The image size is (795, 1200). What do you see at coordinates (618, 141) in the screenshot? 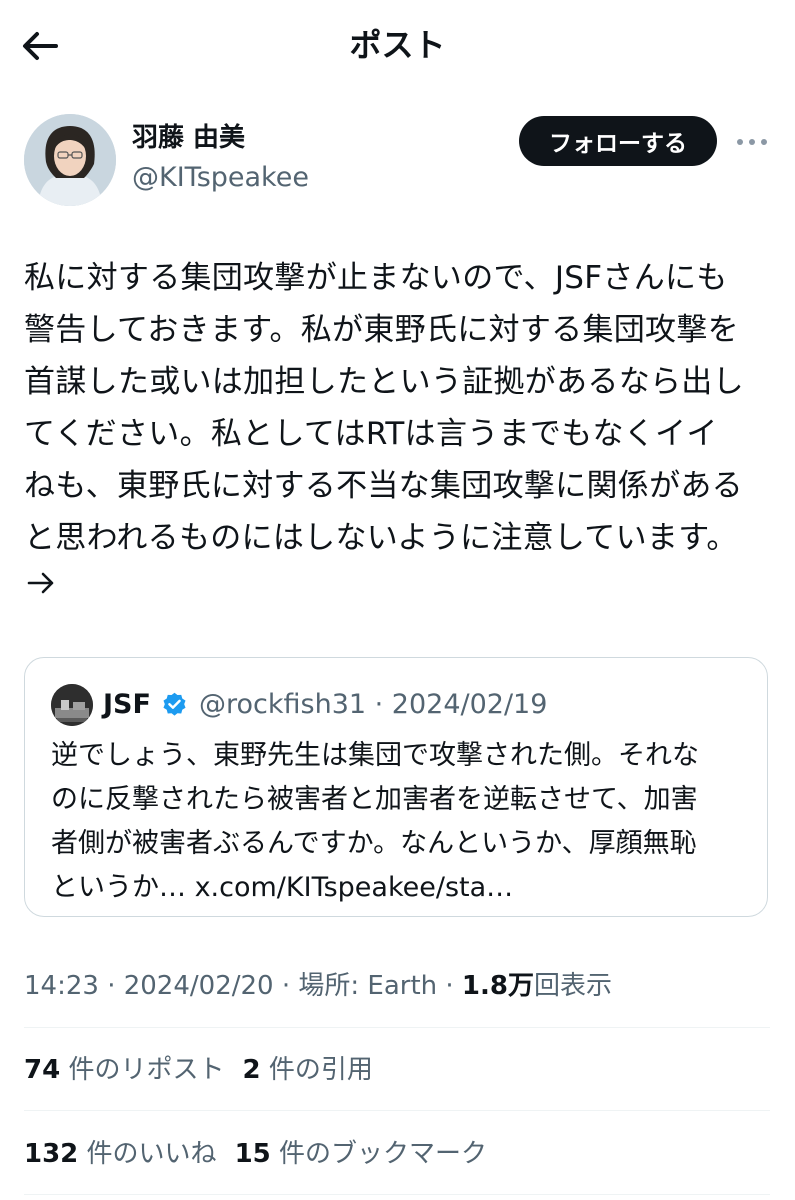
I see `follow-button: フォローする` at bounding box center [618, 141].